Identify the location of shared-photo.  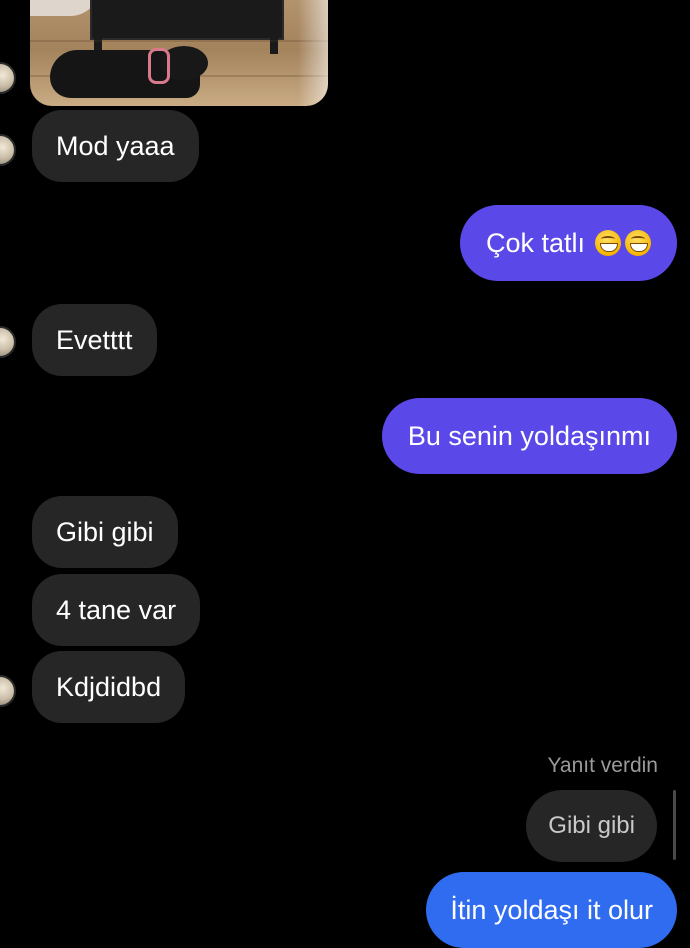
(179, 53).